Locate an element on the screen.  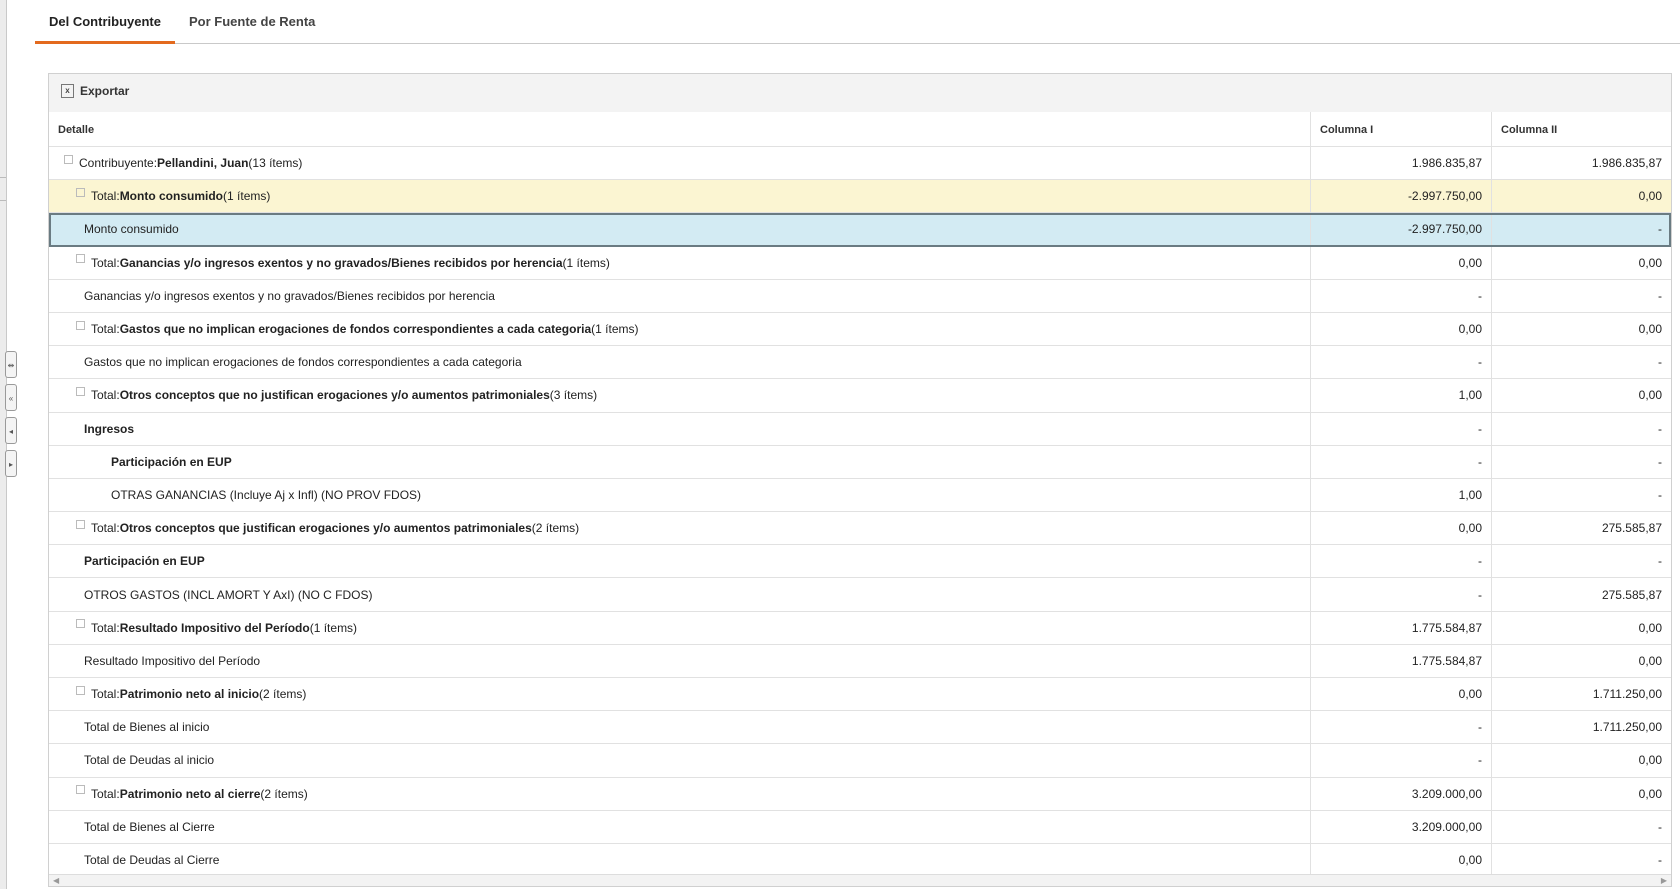
export-label: Exportar is located at coordinates (105, 91).